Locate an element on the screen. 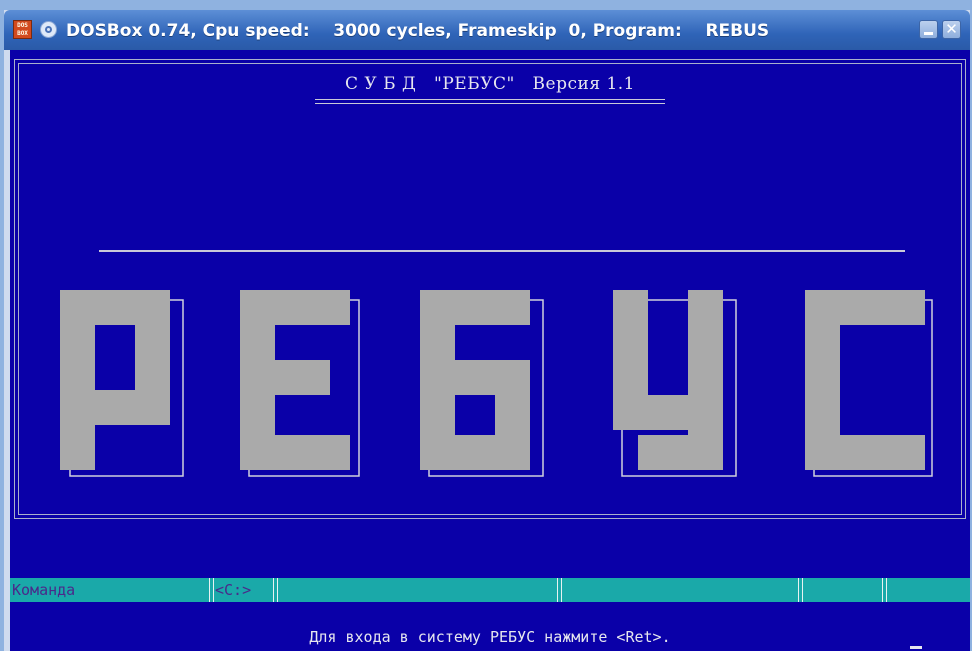 The height and width of the screenshot is (651, 972). drive-indicator: <C:> is located at coordinates (233, 590).